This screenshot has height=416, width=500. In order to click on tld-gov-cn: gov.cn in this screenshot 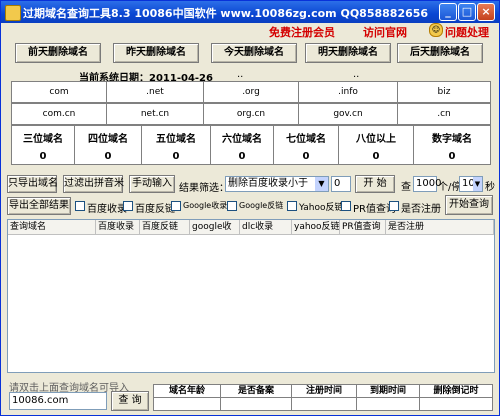, I will do `click(348, 114)`.